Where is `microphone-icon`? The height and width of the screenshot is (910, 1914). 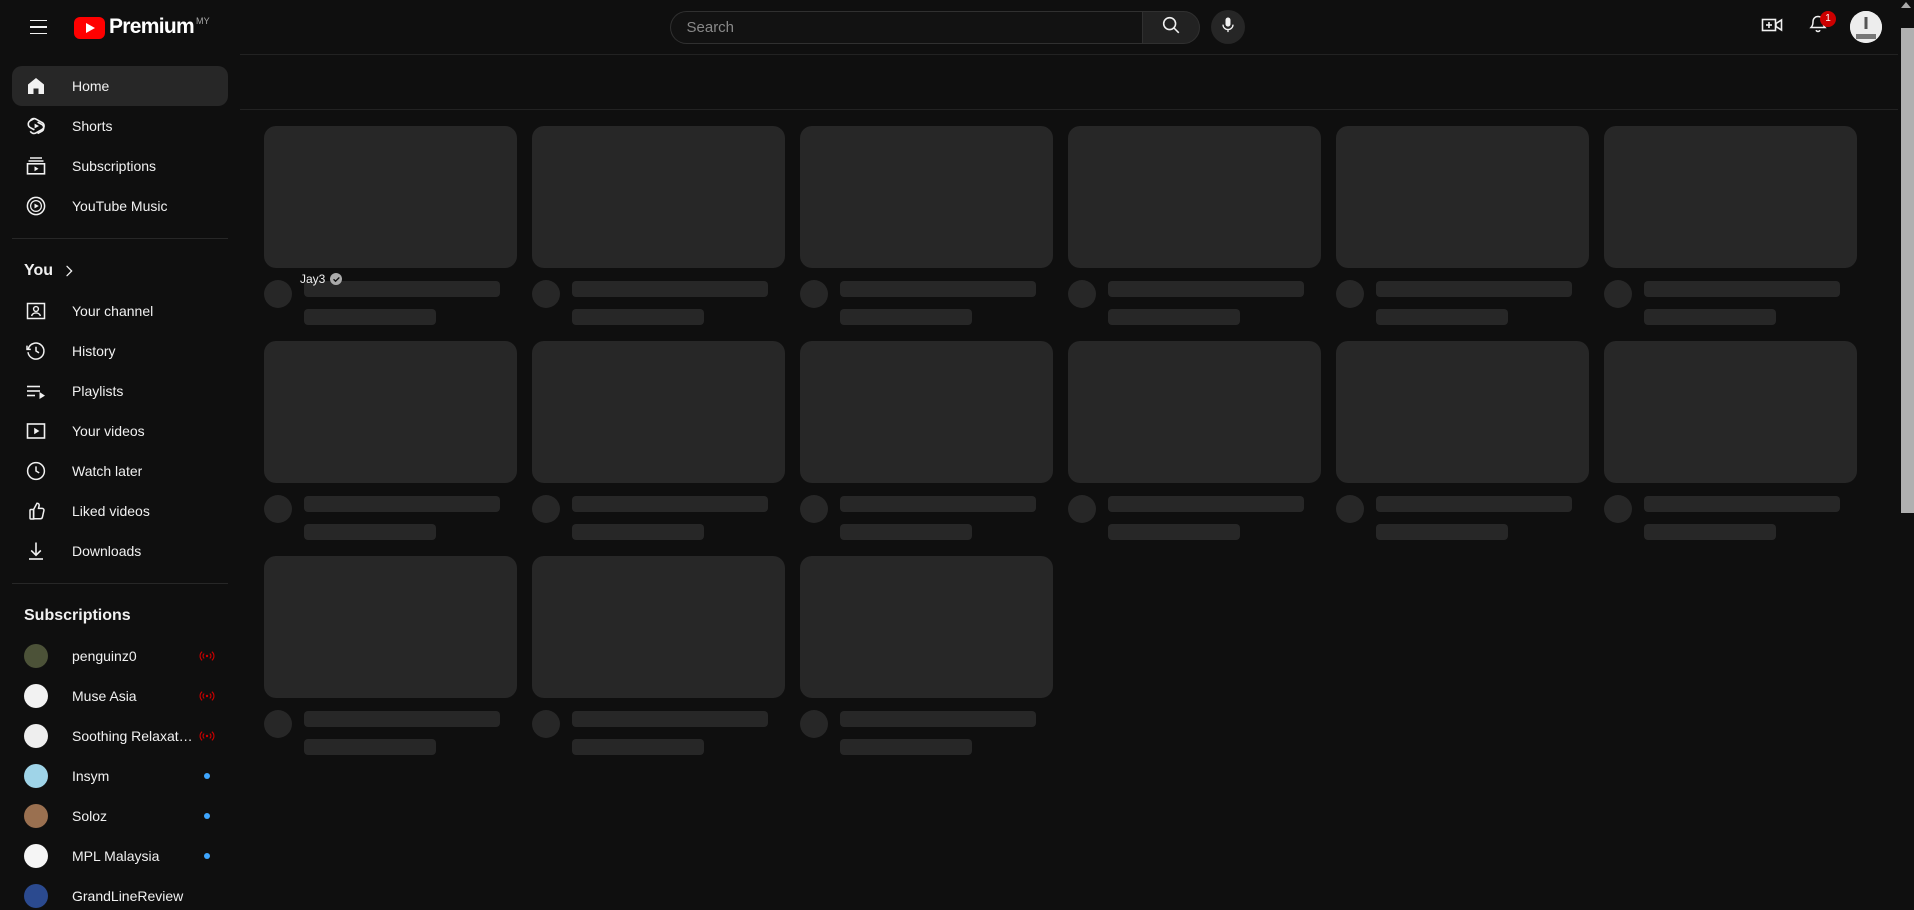
microphone-icon is located at coordinates (1228, 27).